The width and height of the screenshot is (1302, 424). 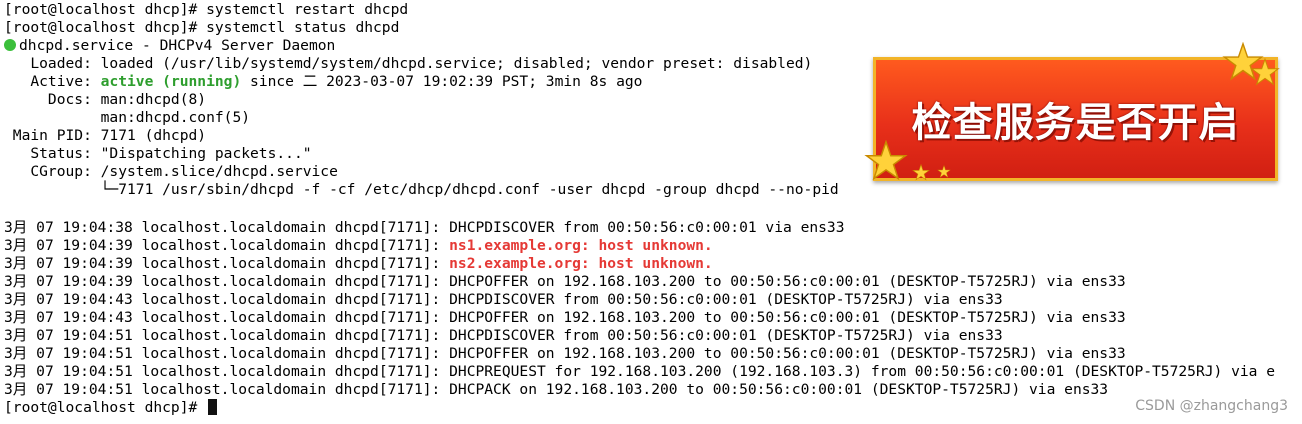 What do you see at coordinates (213, 407) in the screenshot?
I see `cursor-icon` at bounding box center [213, 407].